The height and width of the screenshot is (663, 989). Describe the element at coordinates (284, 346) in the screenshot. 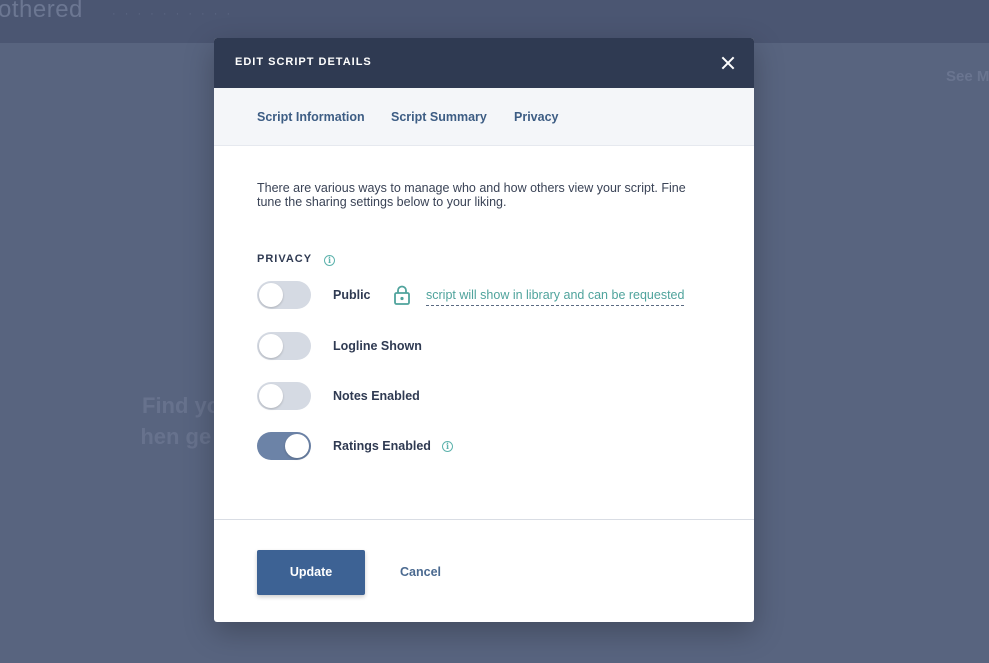

I see `logline-toggle` at that location.